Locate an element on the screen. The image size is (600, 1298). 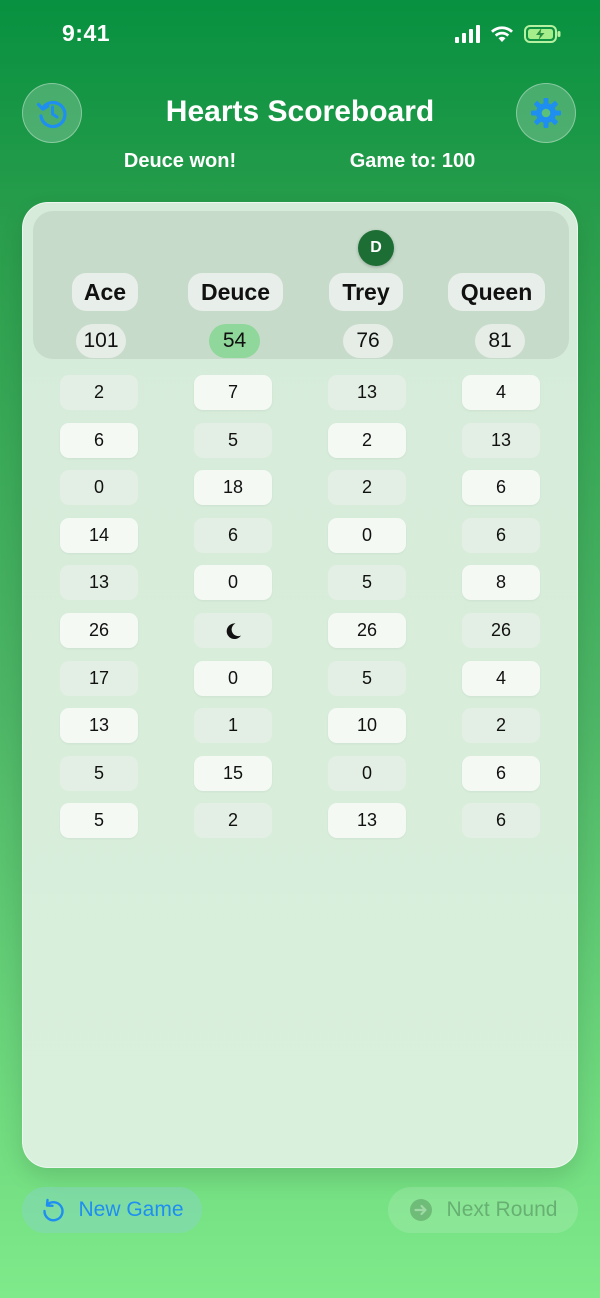
score-cell-ace: 14 is located at coordinates (99, 535).